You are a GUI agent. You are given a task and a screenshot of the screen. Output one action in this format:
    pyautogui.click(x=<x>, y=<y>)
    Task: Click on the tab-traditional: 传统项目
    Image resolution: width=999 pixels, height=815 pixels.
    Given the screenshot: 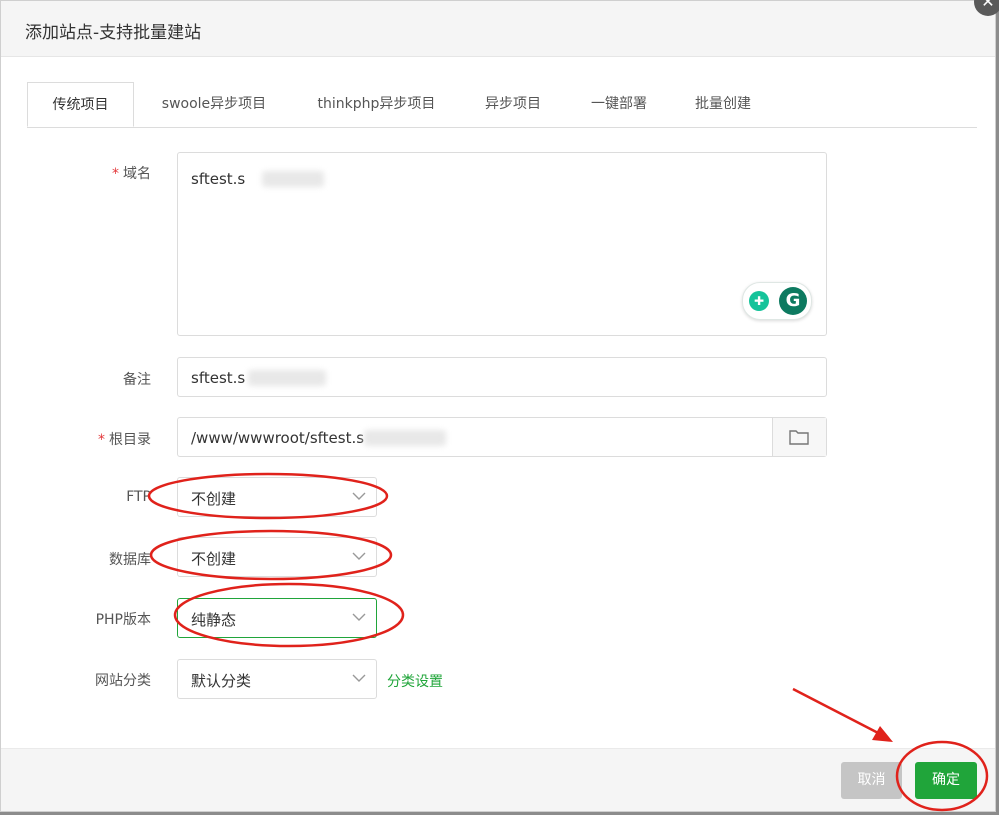 What is the action you would take?
    pyautogui.click(x=80, y=104)
    